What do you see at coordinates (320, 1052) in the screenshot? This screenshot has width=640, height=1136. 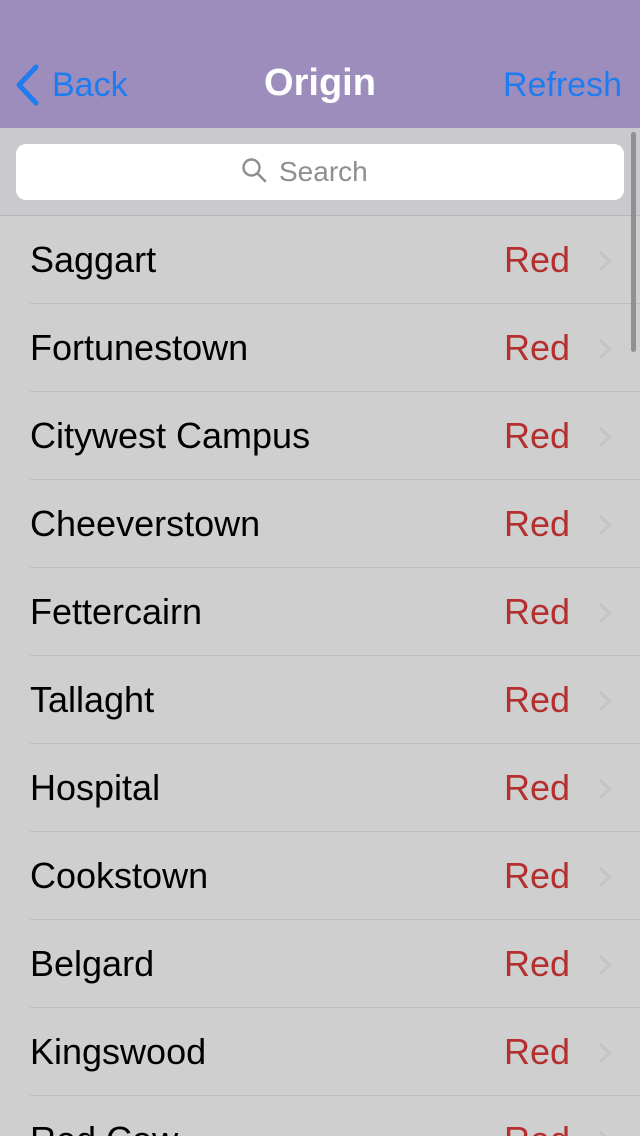 I see `list-item: Kingswood Red` at bounding box center [320, 1052].